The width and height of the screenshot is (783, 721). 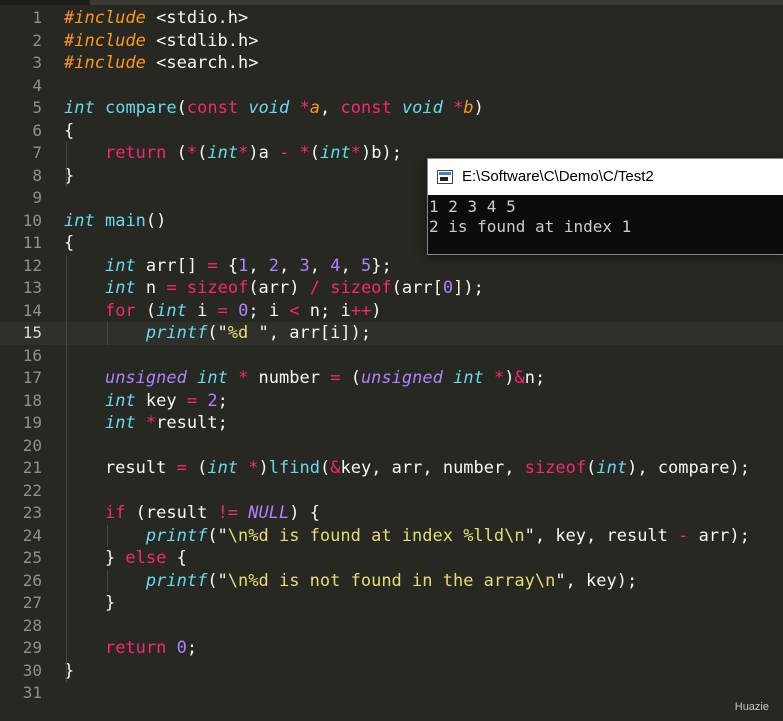 I want to click on line-number: 10, so click(x=21, y=221).